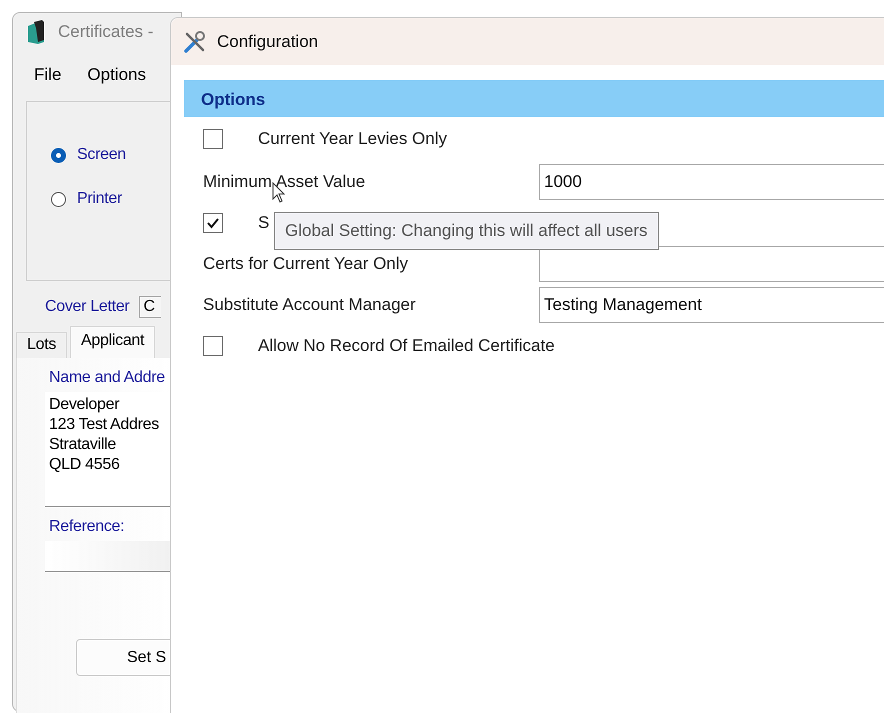  What do you see at coordinates (711, 264) in the screenshot?
I see `input-field` at bounding box center [711, 264].